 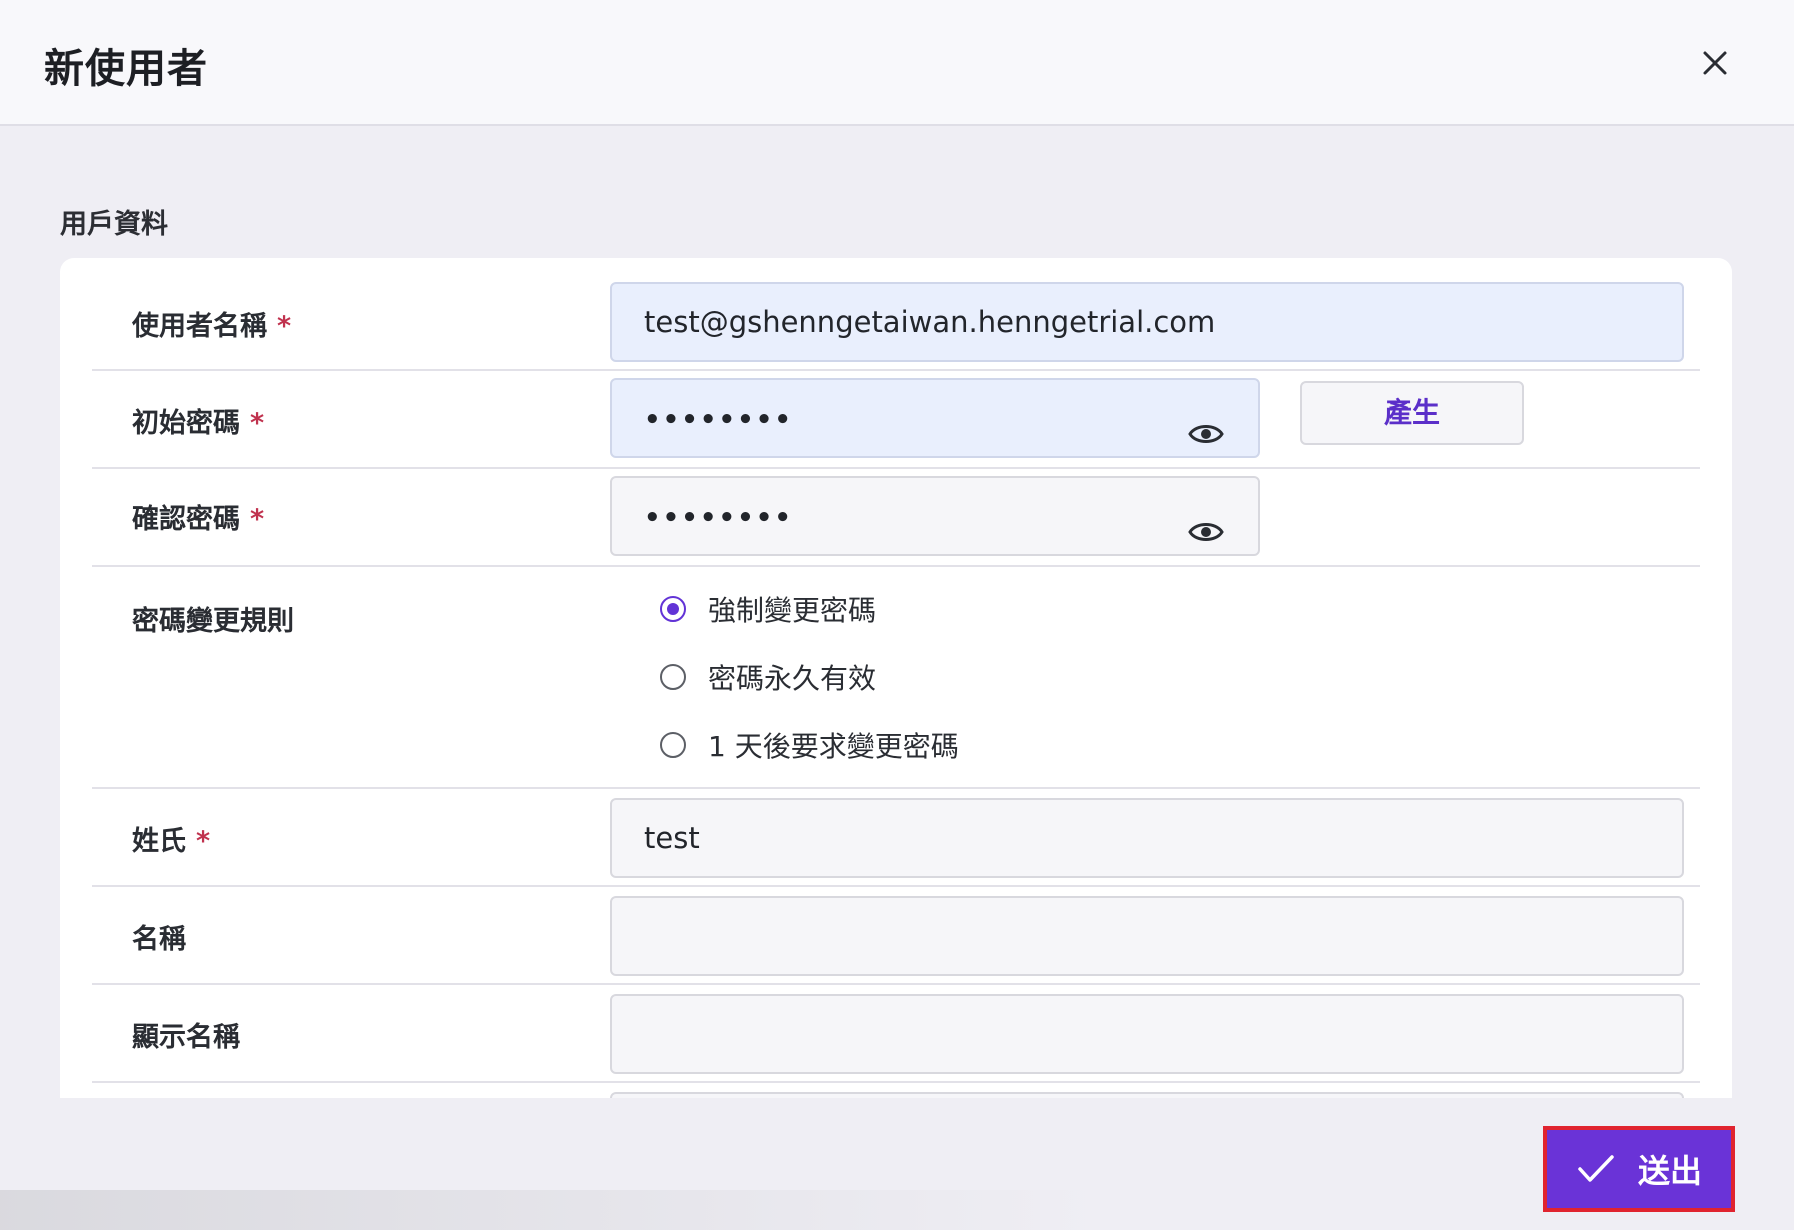 I want to click on radio-checked-icon, so click(x=673, y=609).